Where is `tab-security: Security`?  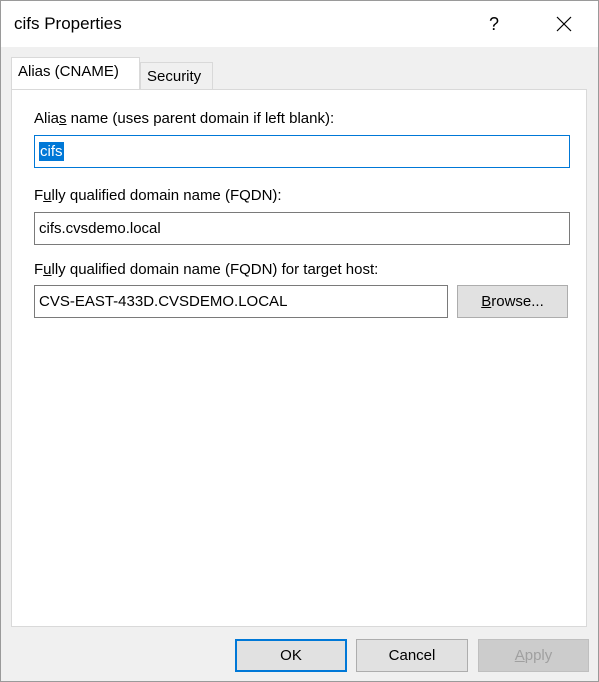
tab-security: Security is located at coordinates (176, 75).